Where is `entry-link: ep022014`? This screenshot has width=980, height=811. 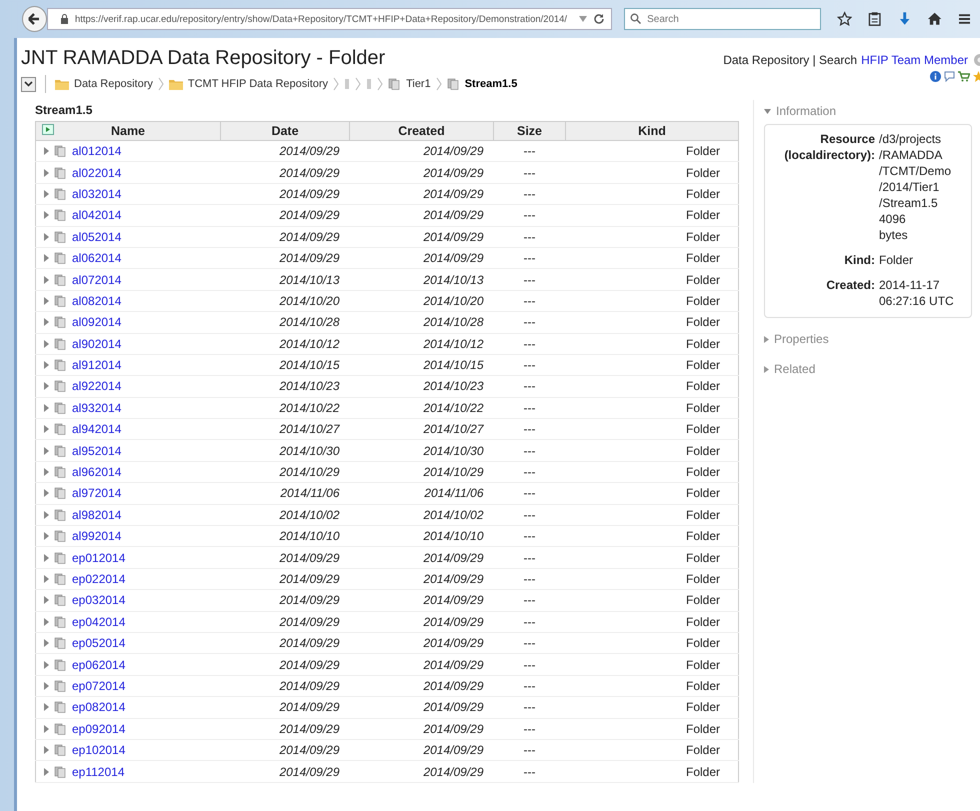
entry-link: ep022014 is located at coordinates (99, 579).